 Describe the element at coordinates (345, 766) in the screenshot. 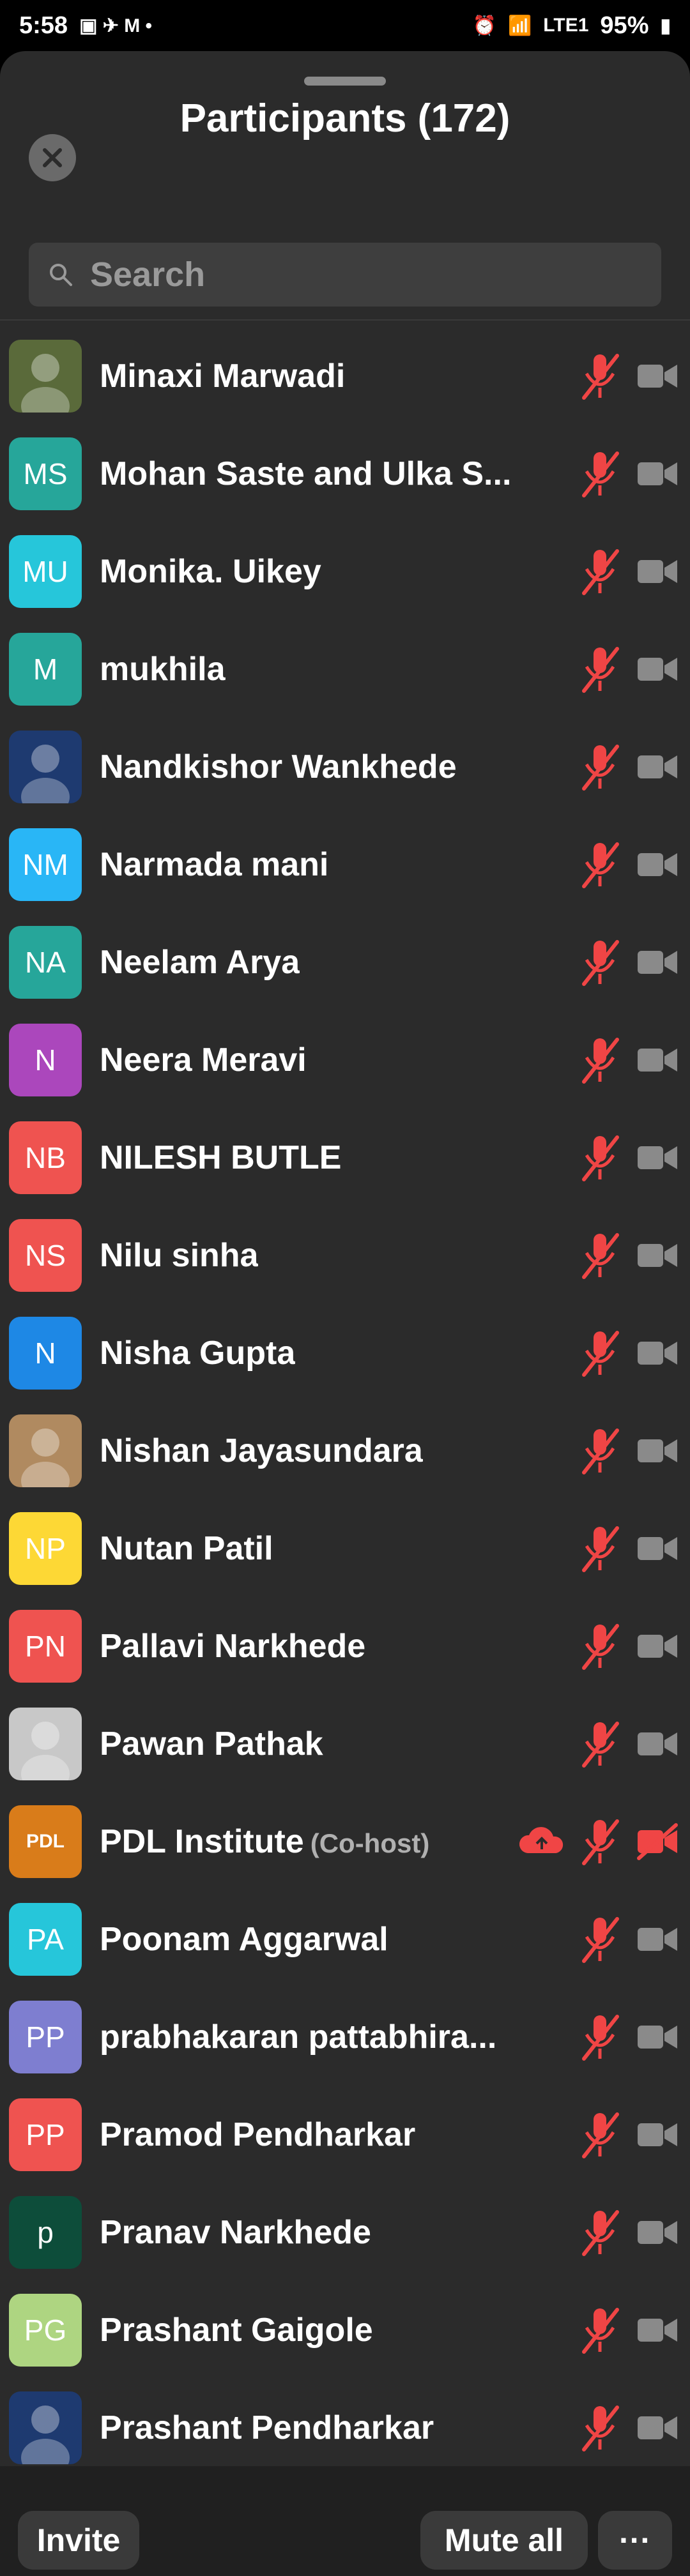

I see `list-item: Nandkishor Wankhede` at that location.